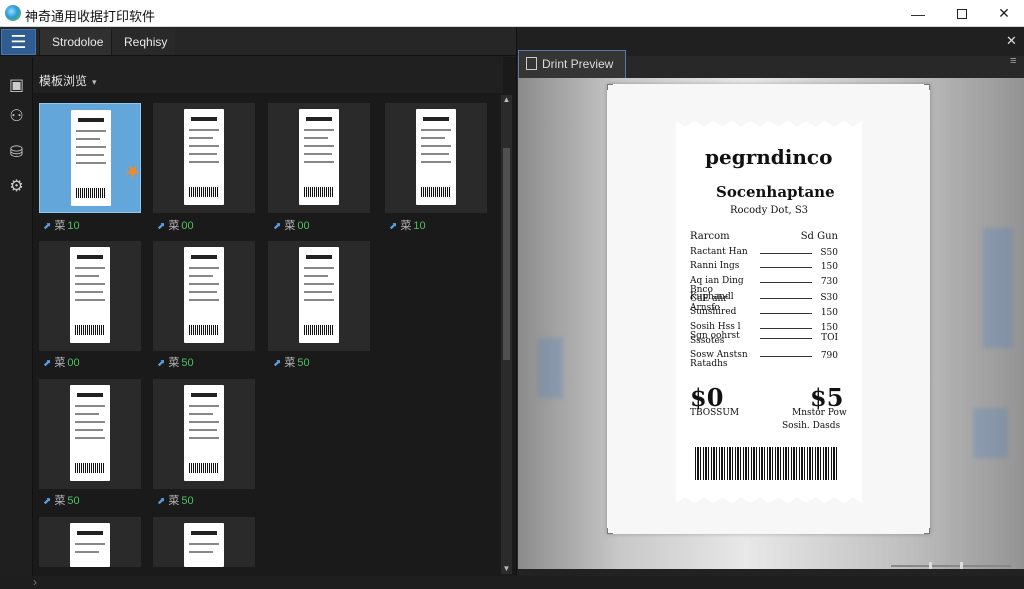 Image resolution: width=1024 pixels, height=589 pixels. Describe the element at coordinates (764, 359) in the screenshot. I see `receipt-line-item: Sosw Anstsn Ratadhs 790` at that location.